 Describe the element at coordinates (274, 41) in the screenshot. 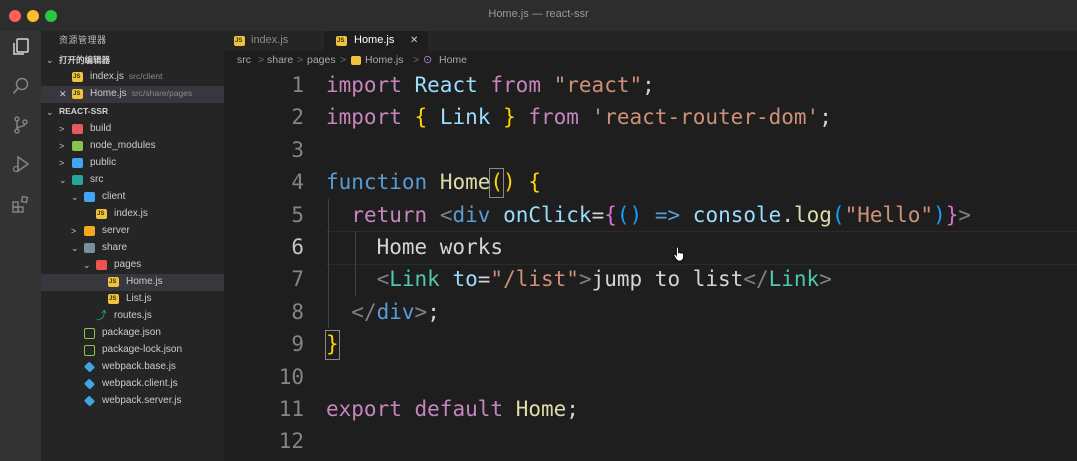

I see `tab-index-js: JS index.js` at that location.